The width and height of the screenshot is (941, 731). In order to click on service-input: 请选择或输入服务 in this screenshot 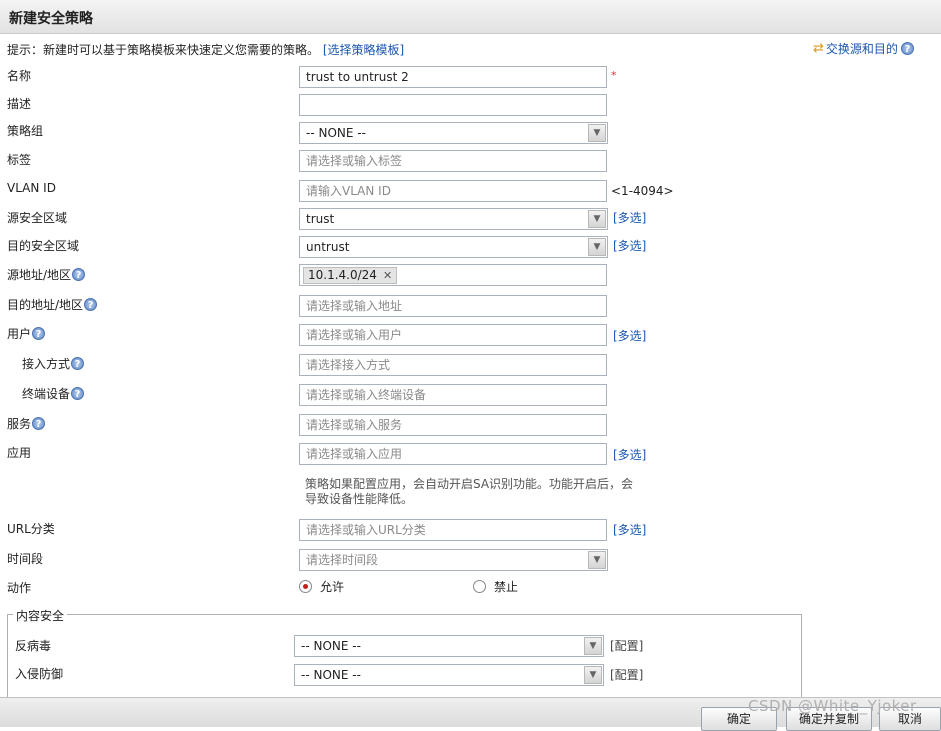, I will do `click(453, 425)`.